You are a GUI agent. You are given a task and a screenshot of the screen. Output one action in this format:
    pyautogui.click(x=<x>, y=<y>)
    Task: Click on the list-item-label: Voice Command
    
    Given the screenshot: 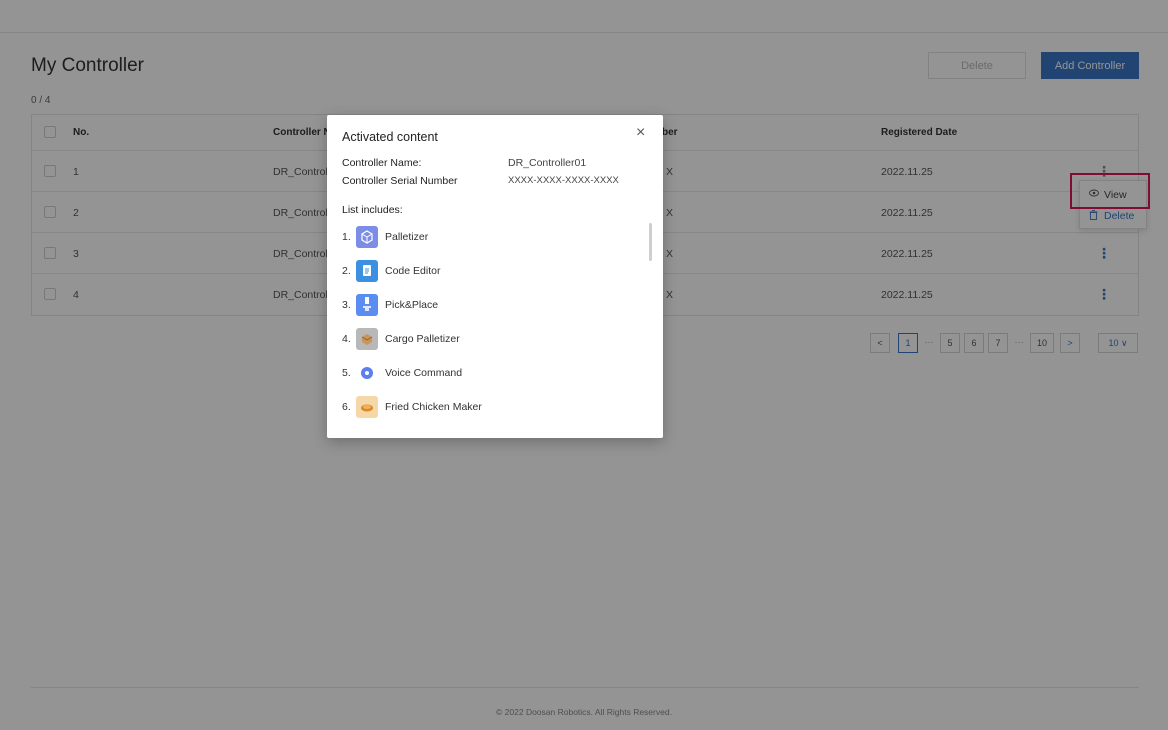 What is the action you would take?
    pyautogui.click(x=424, y=373)
    